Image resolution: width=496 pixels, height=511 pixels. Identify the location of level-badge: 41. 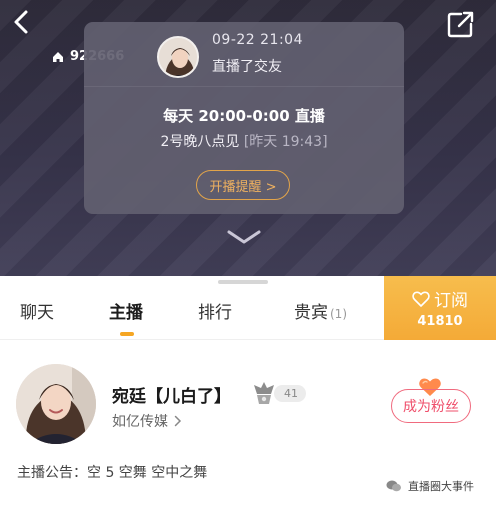
(278, 393).